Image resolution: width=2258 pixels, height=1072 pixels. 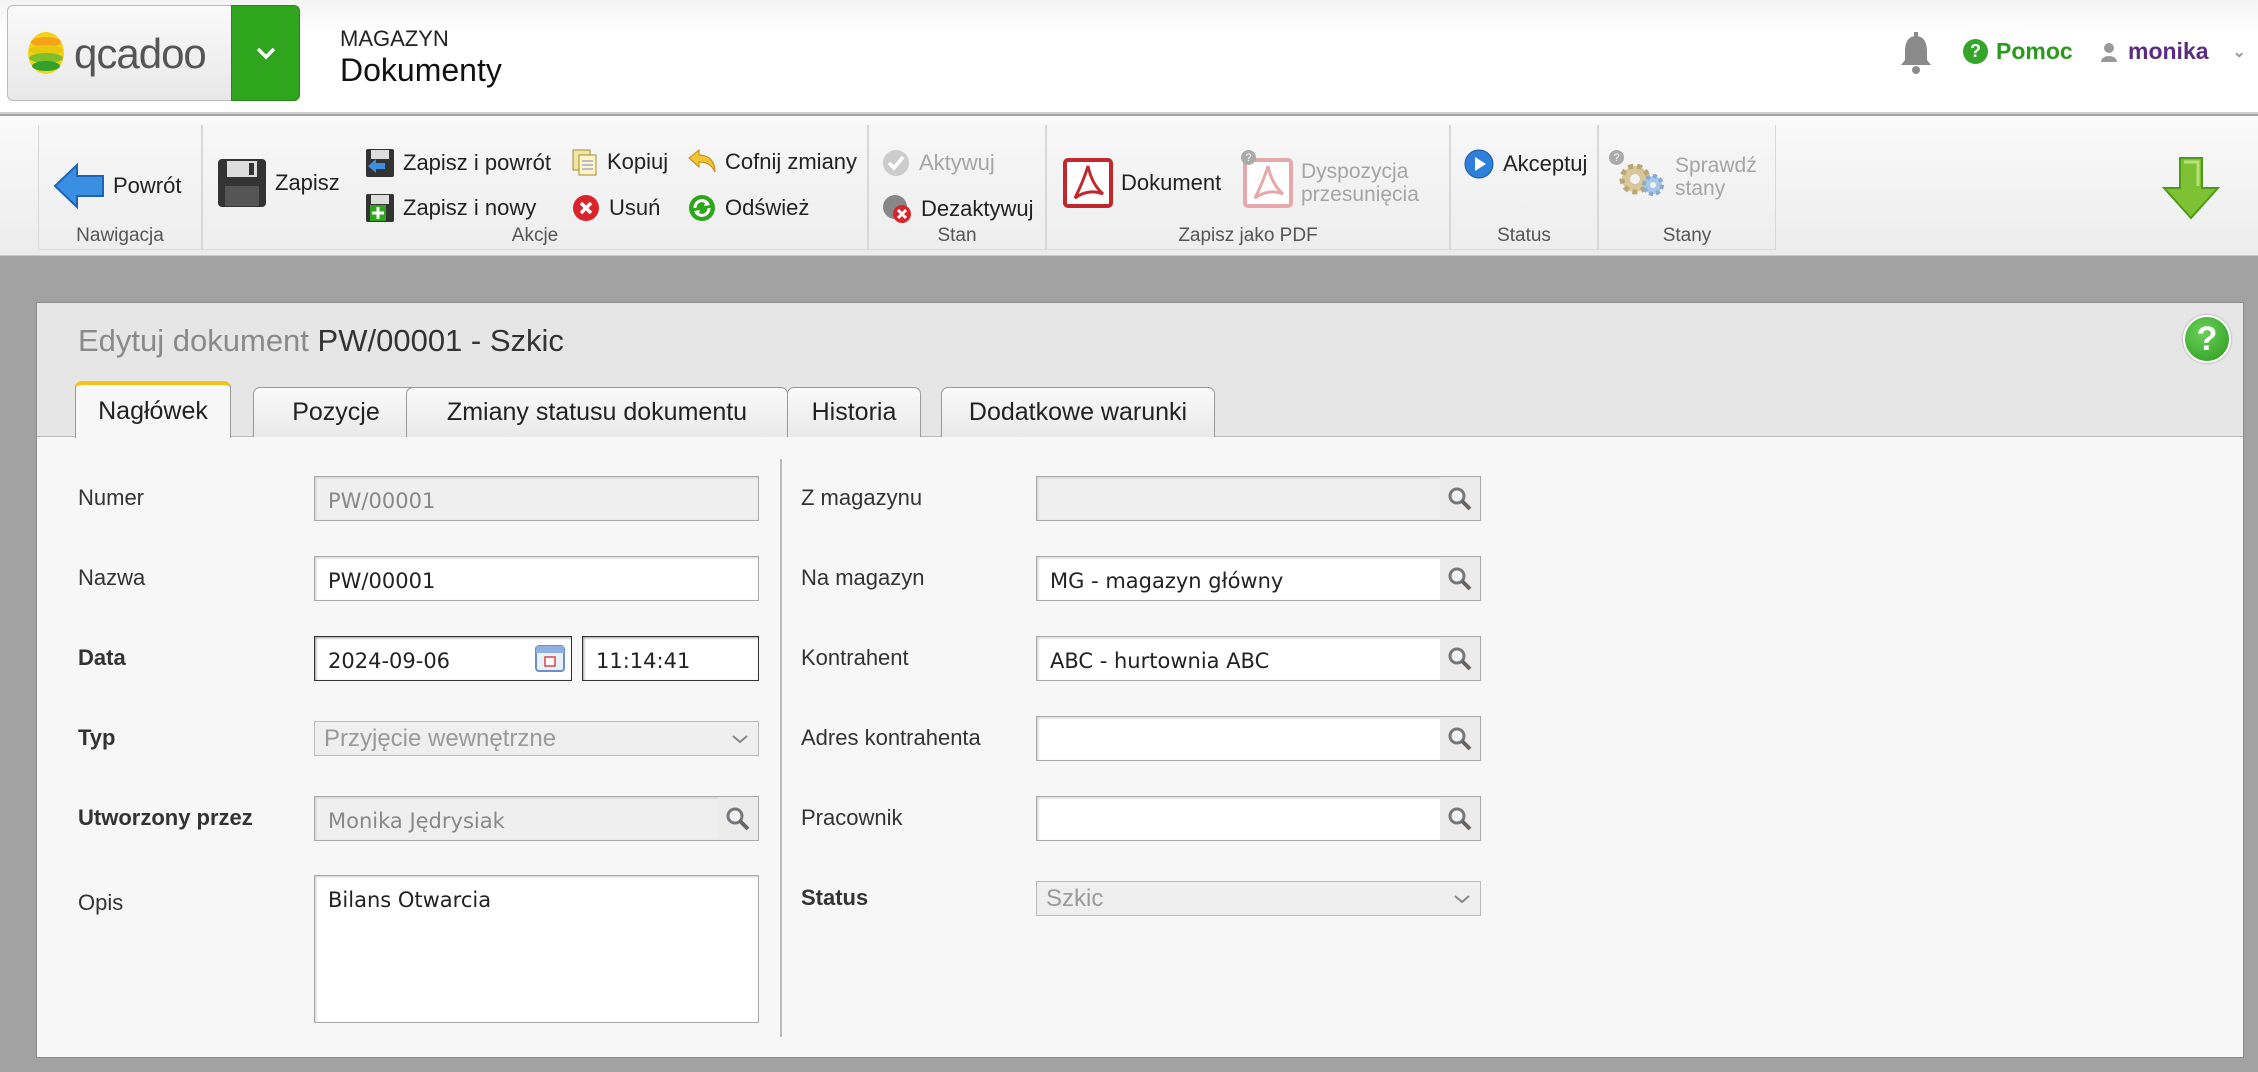 I want to click on utworzony-przez-field: Monika Jędrysiak, so click(x=536, y=818).